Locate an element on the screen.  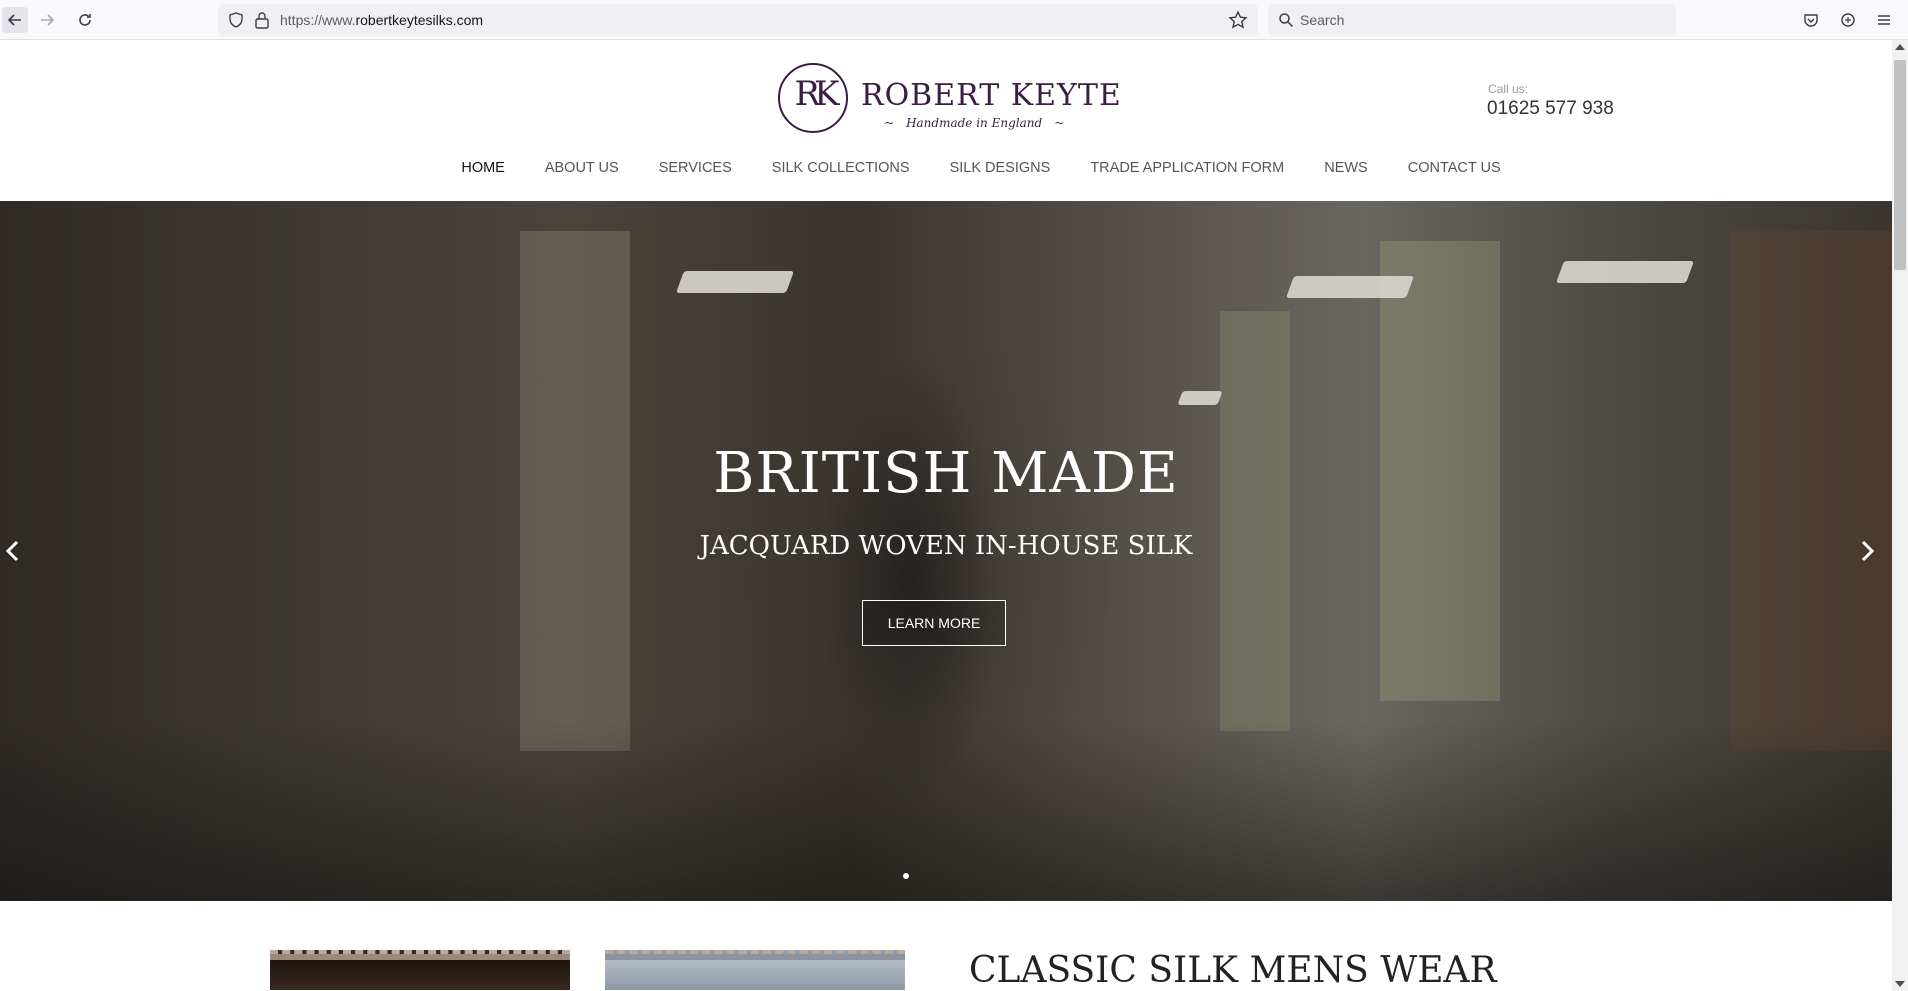
reload-button is located at coordinates (85, 20).